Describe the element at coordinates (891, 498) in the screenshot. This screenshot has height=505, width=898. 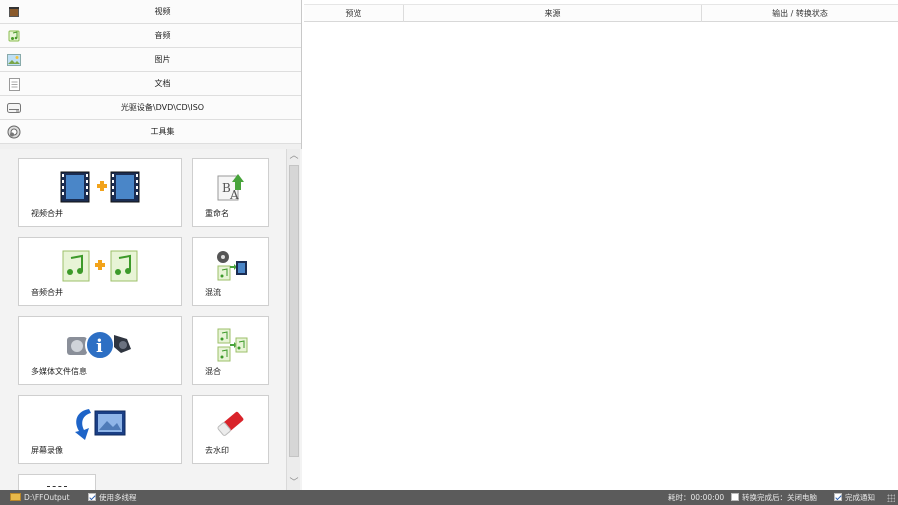
I see `resize-grip-icon` at that location.